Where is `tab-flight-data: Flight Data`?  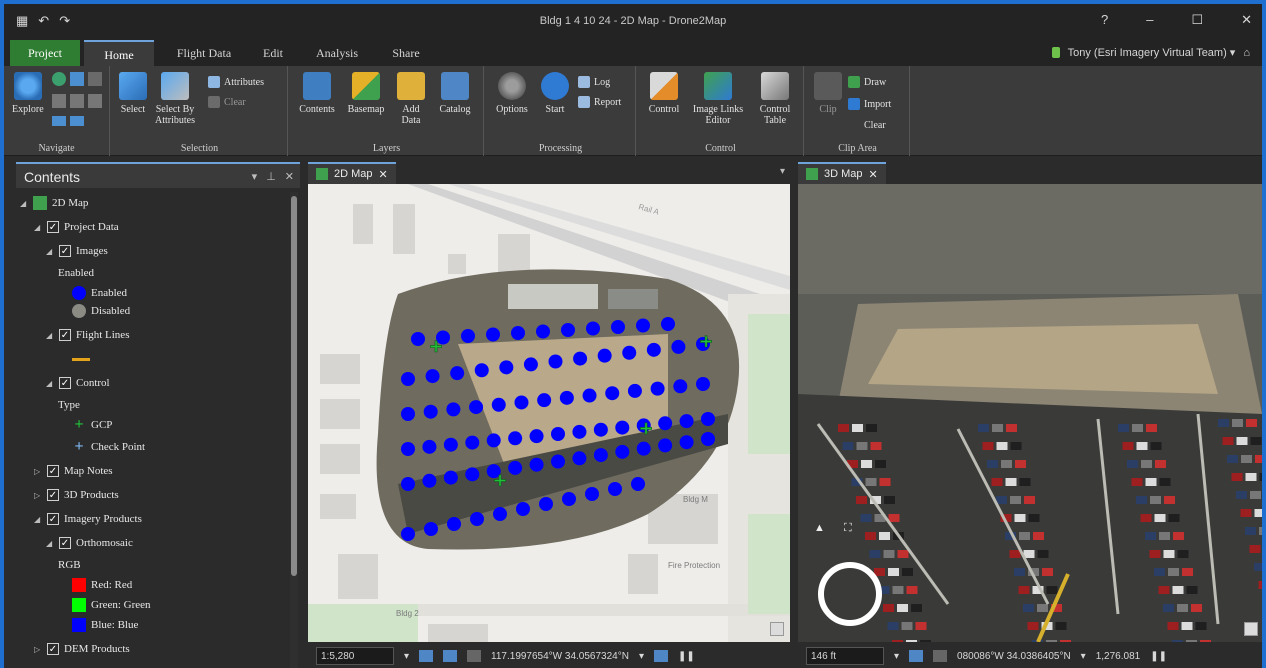
tab-flight-data: Flight Data is located at coordinates (204, 53).